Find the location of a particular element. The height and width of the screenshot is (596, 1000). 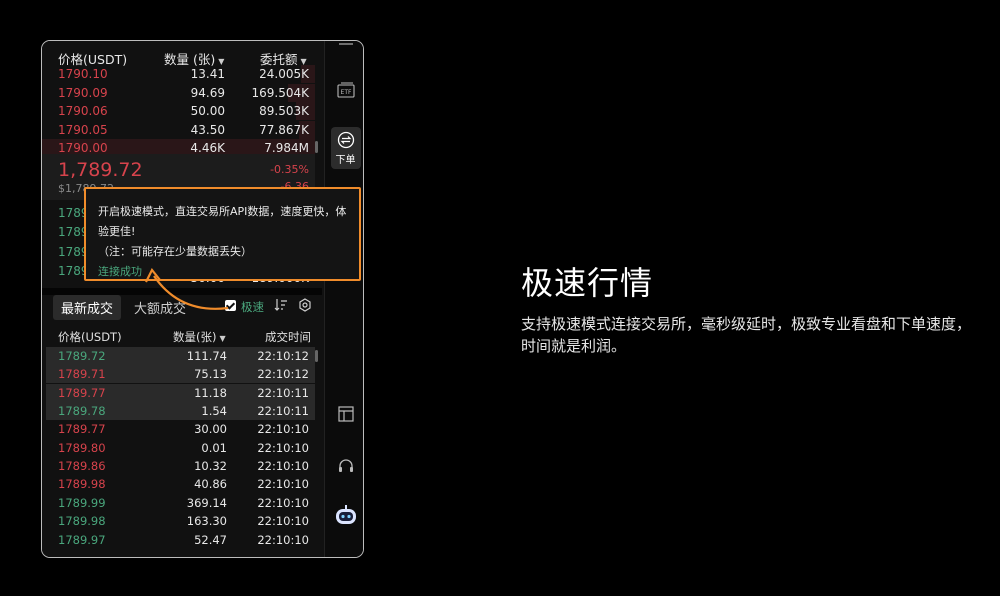

trades-qty-header: 数量(张) ▼ is located at coordinates (199, 337).